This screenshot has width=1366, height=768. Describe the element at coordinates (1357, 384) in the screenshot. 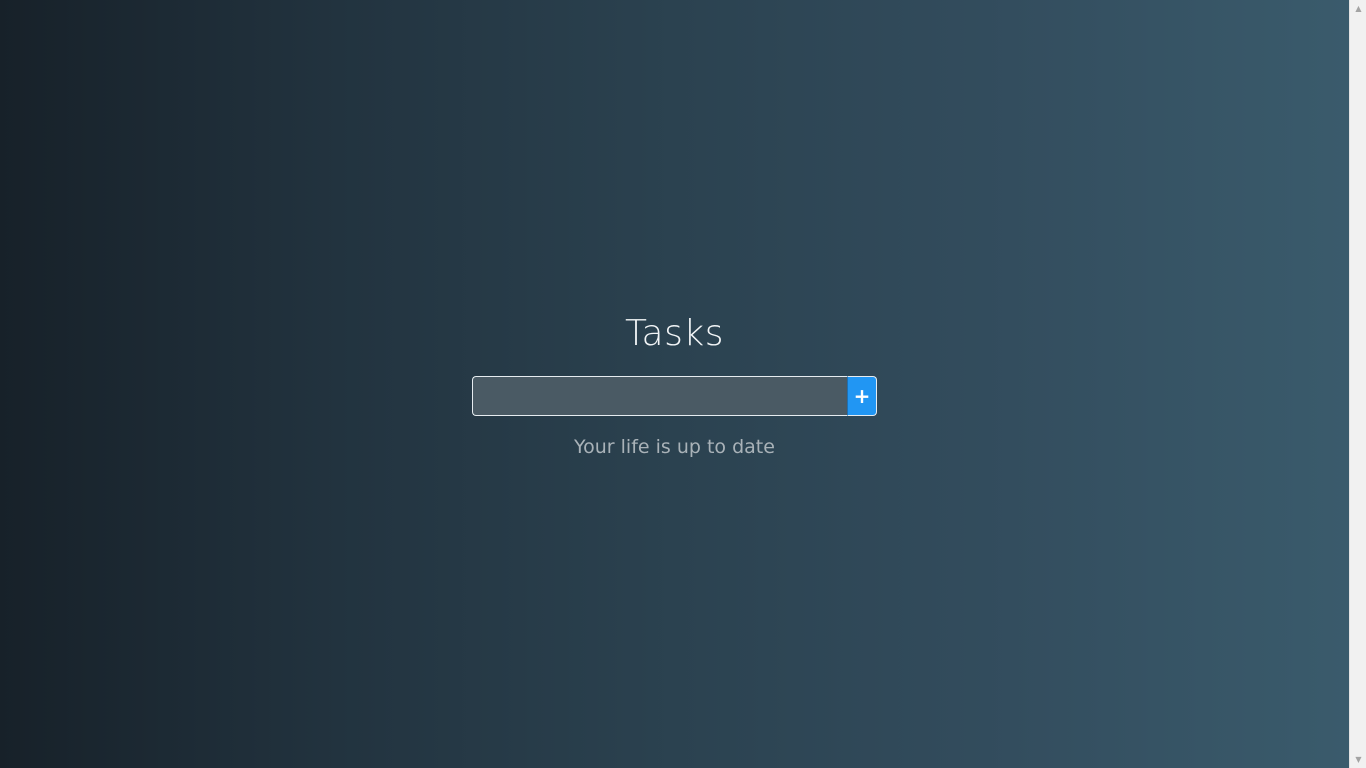

I see `vertical-scrollbar: ▲ ▼` at that location.